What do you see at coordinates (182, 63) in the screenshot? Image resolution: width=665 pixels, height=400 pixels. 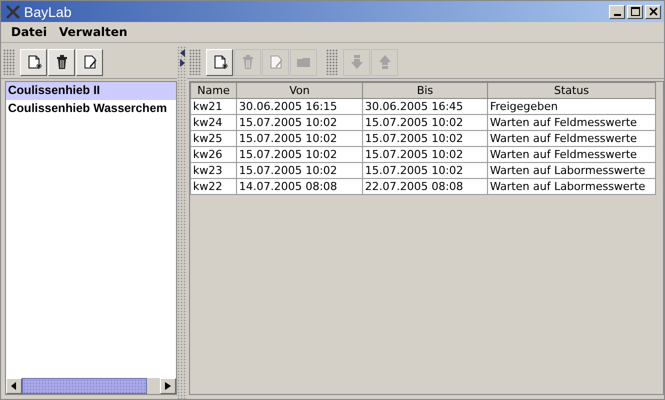 I see `expand-right-icon` at bounding box center [182, 63].